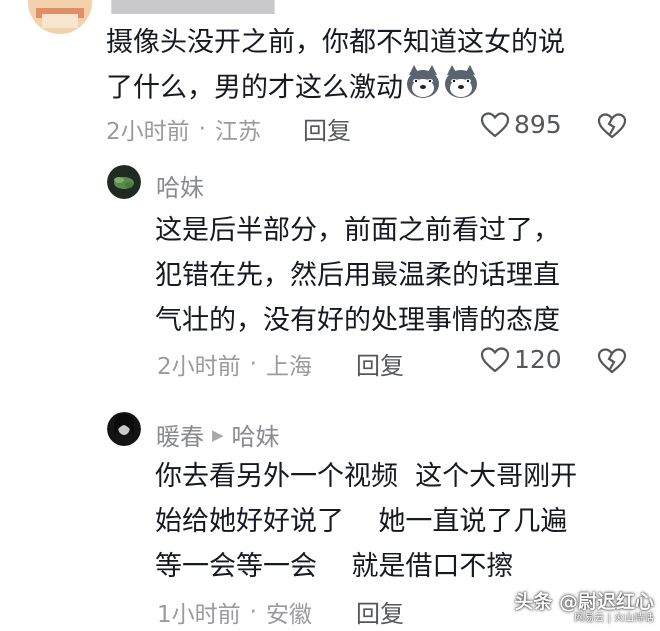  I want to click on reply-to-username: 哈妹, so click(256, 434).